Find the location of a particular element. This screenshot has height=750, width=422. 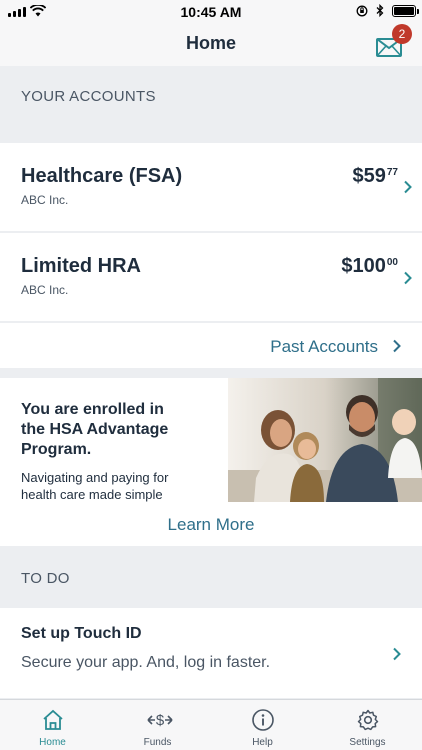

tab-help: Help is located at coordinates (262, 725).